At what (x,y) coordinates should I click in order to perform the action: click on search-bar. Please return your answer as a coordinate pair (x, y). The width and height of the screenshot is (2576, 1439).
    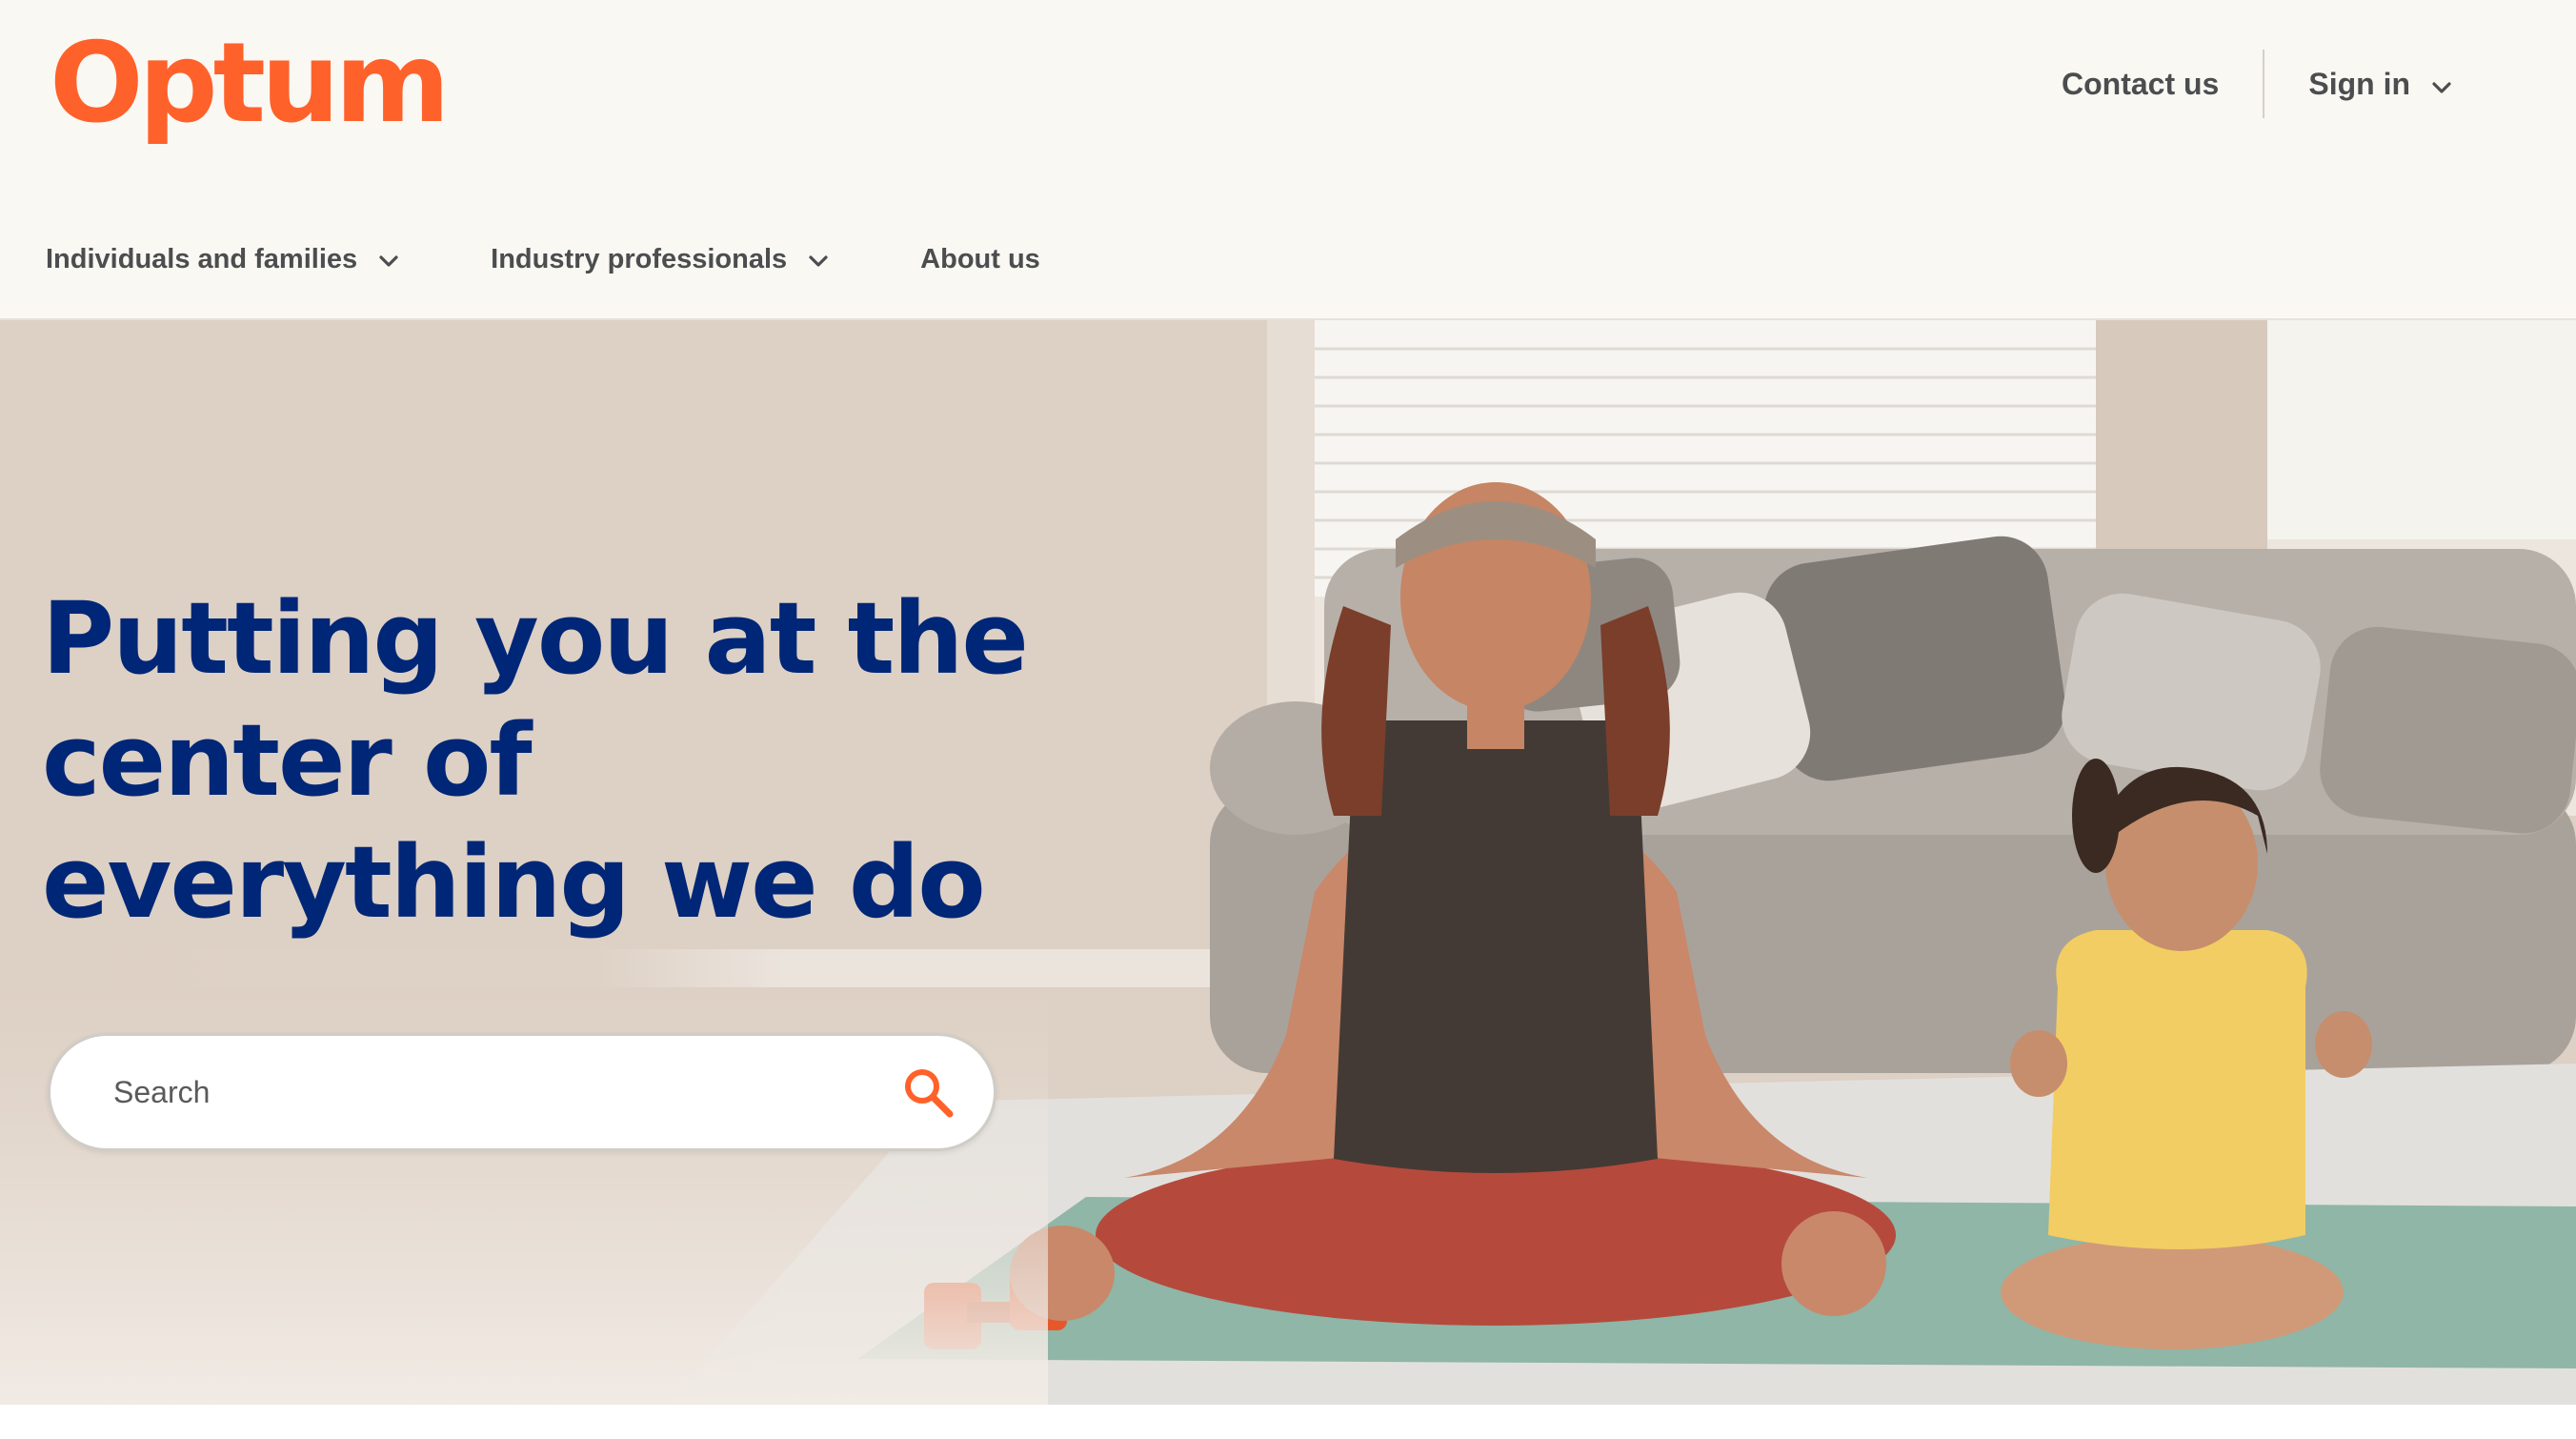
    Looking at the image, I should click on (522, 1092).